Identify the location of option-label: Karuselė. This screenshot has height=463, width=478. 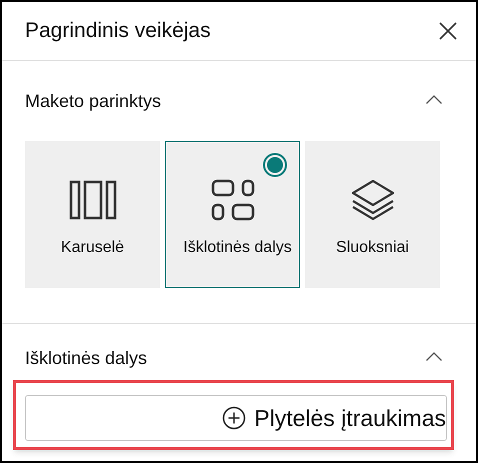
(92, 248).